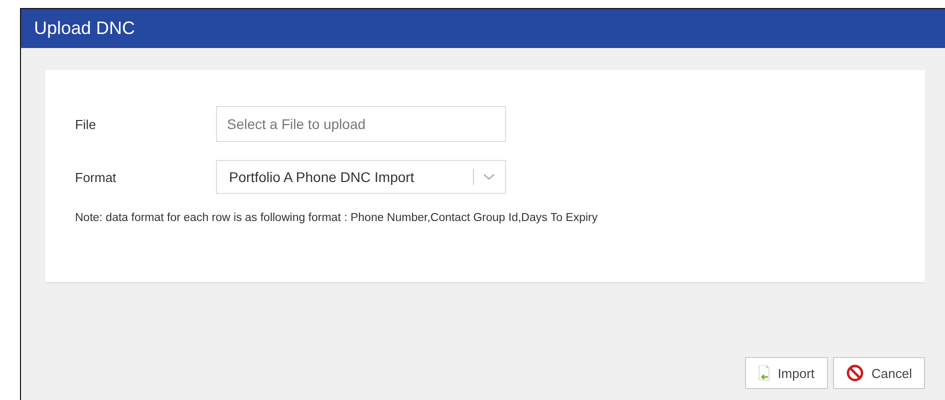 Image resolution: width=945 pixels, height=400 pixels. What do you see at coordinates (337, 218) in the screenshot?
I see `format-note: Note: data format for each row is as following format : Phone Number,Contact Group Id,Days To Expiry` at bounding box center [337, 218].